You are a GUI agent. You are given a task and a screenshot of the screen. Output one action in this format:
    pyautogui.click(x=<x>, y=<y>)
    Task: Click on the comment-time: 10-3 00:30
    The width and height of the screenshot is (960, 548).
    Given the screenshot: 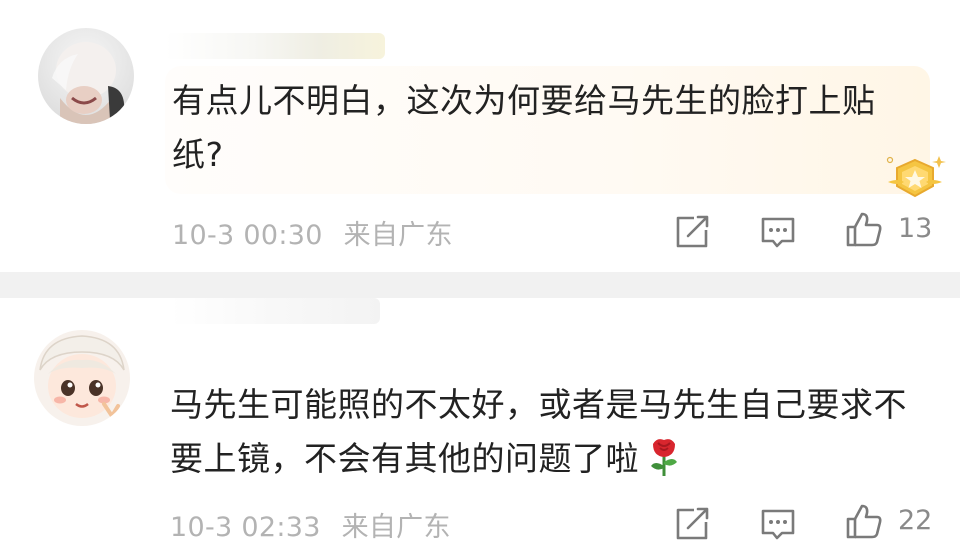 What is the action you would take?
    pyautogui.click(x=247, y=235)
    